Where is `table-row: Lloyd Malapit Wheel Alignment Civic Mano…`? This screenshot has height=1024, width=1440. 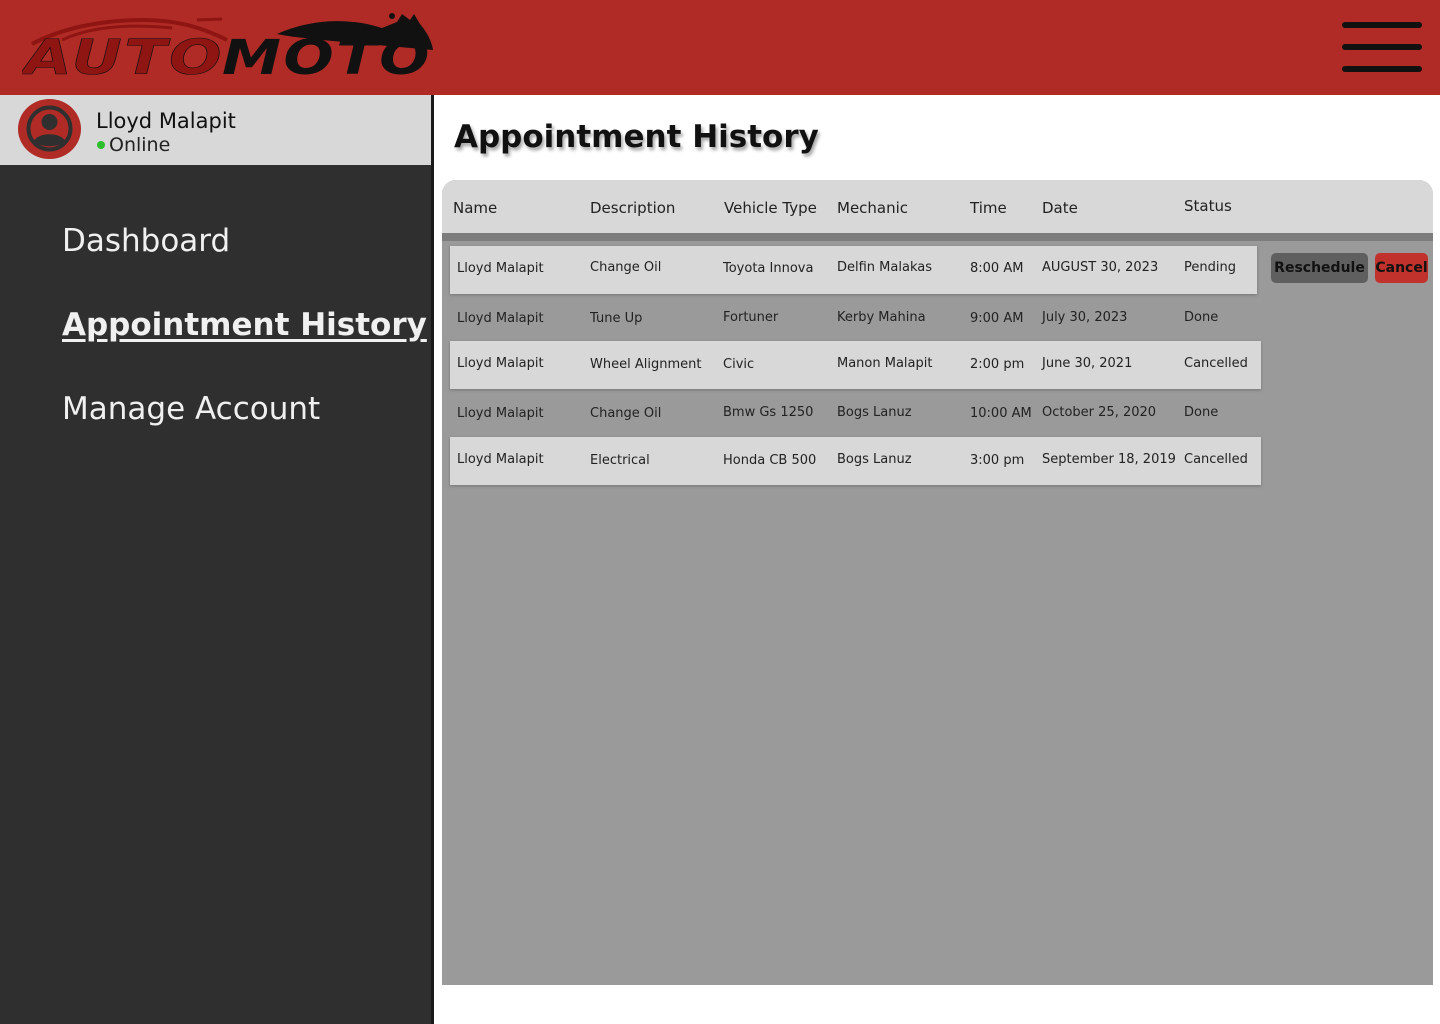
table-row: Lloyd Malapit Wheel Alignment Civic Mano… is located at coordinates (855, 365).